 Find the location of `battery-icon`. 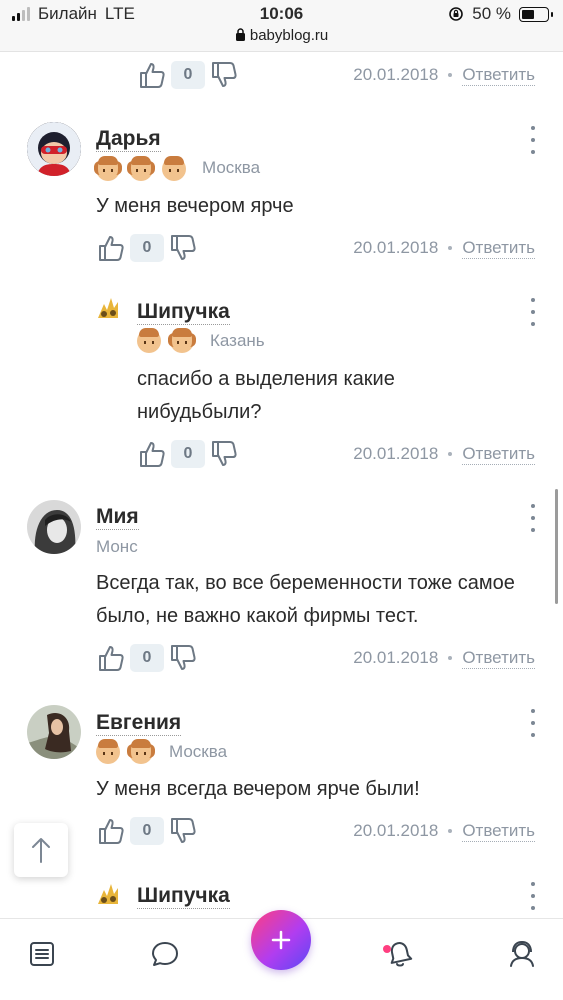

battery-icon is located at coordinates (536, 14).